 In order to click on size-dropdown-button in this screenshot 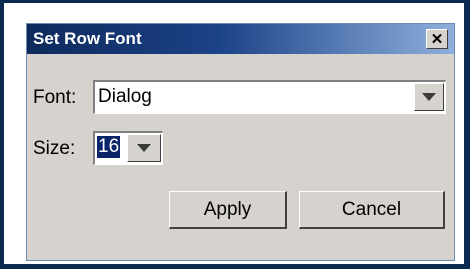, I will do `click(144, 148)`.